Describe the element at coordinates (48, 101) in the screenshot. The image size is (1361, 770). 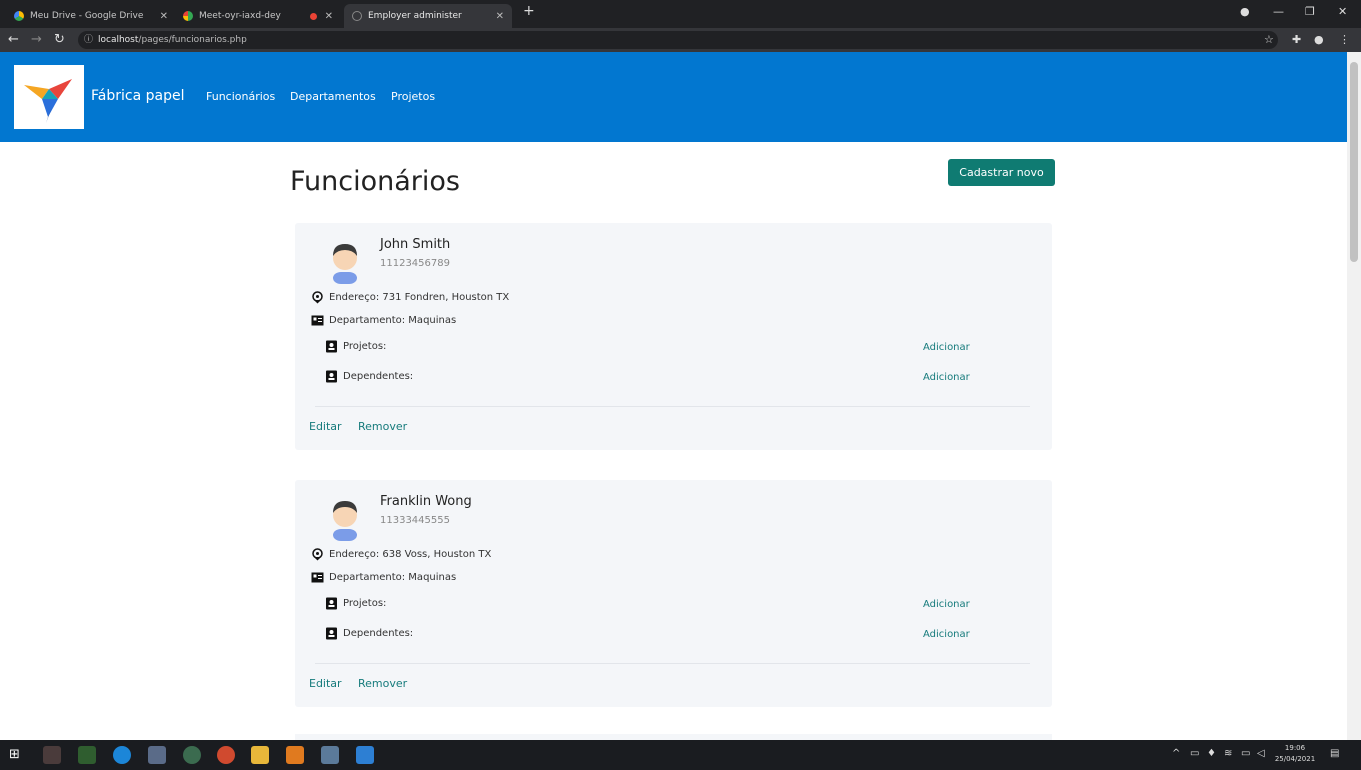
I see `bird-logo-icon` at that location.